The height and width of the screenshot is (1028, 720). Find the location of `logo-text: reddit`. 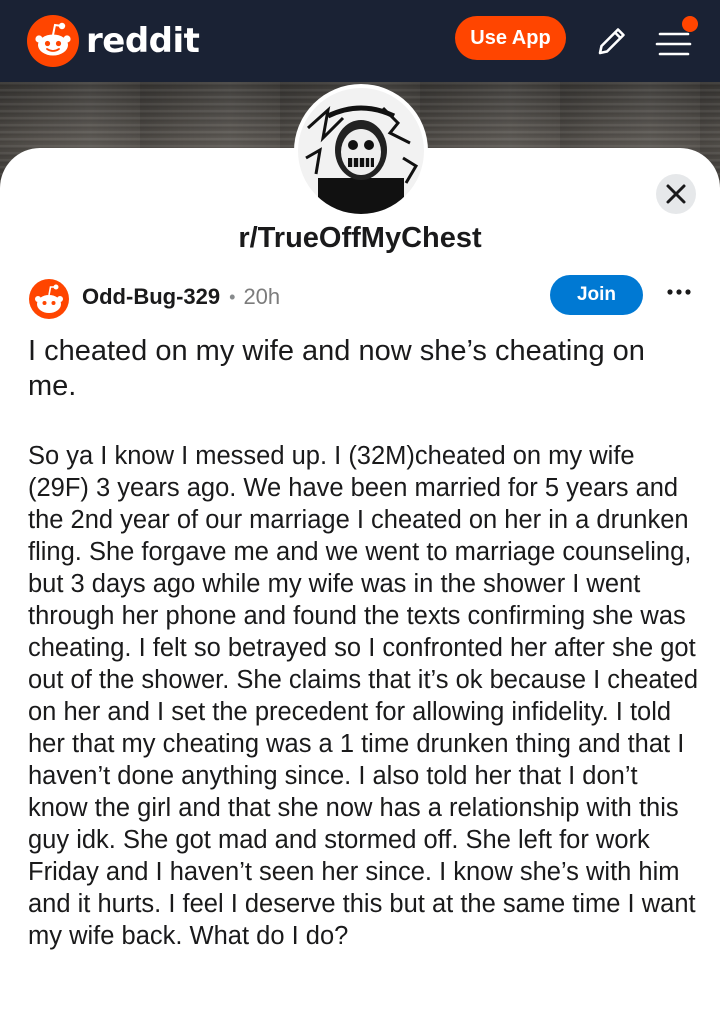

logo-text: reddit is located at coordinates (143, 41).